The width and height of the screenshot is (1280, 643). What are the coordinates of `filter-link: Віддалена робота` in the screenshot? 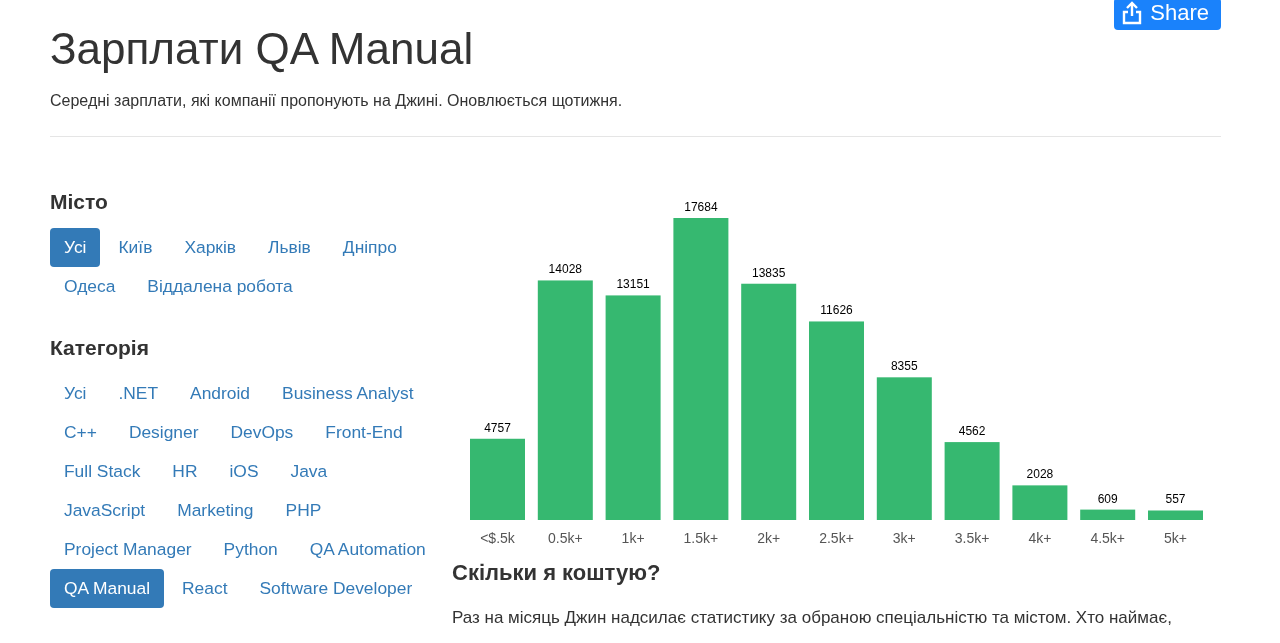 It's located at (220, 286).